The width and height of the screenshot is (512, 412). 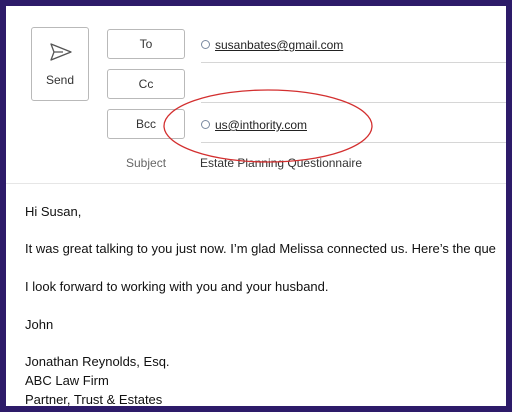 What do you see at coordinates (146, 44) in the screenshot?
I see `to-button: To` at bounding box center [146, 44].